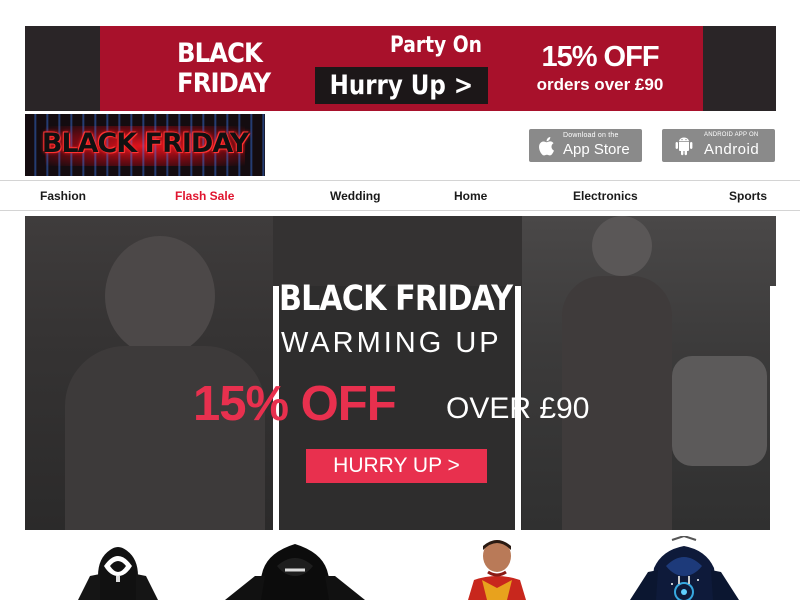 The width and height of the screenshot is (800, 600). Describe the element at coordinates (518, 408) in the screenshot. I see `hero-condition: OVER £90` at that location.